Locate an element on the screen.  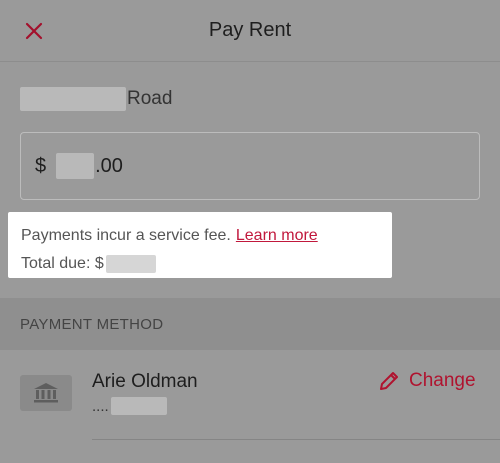
row-divider is located at coordinates (296, 439).